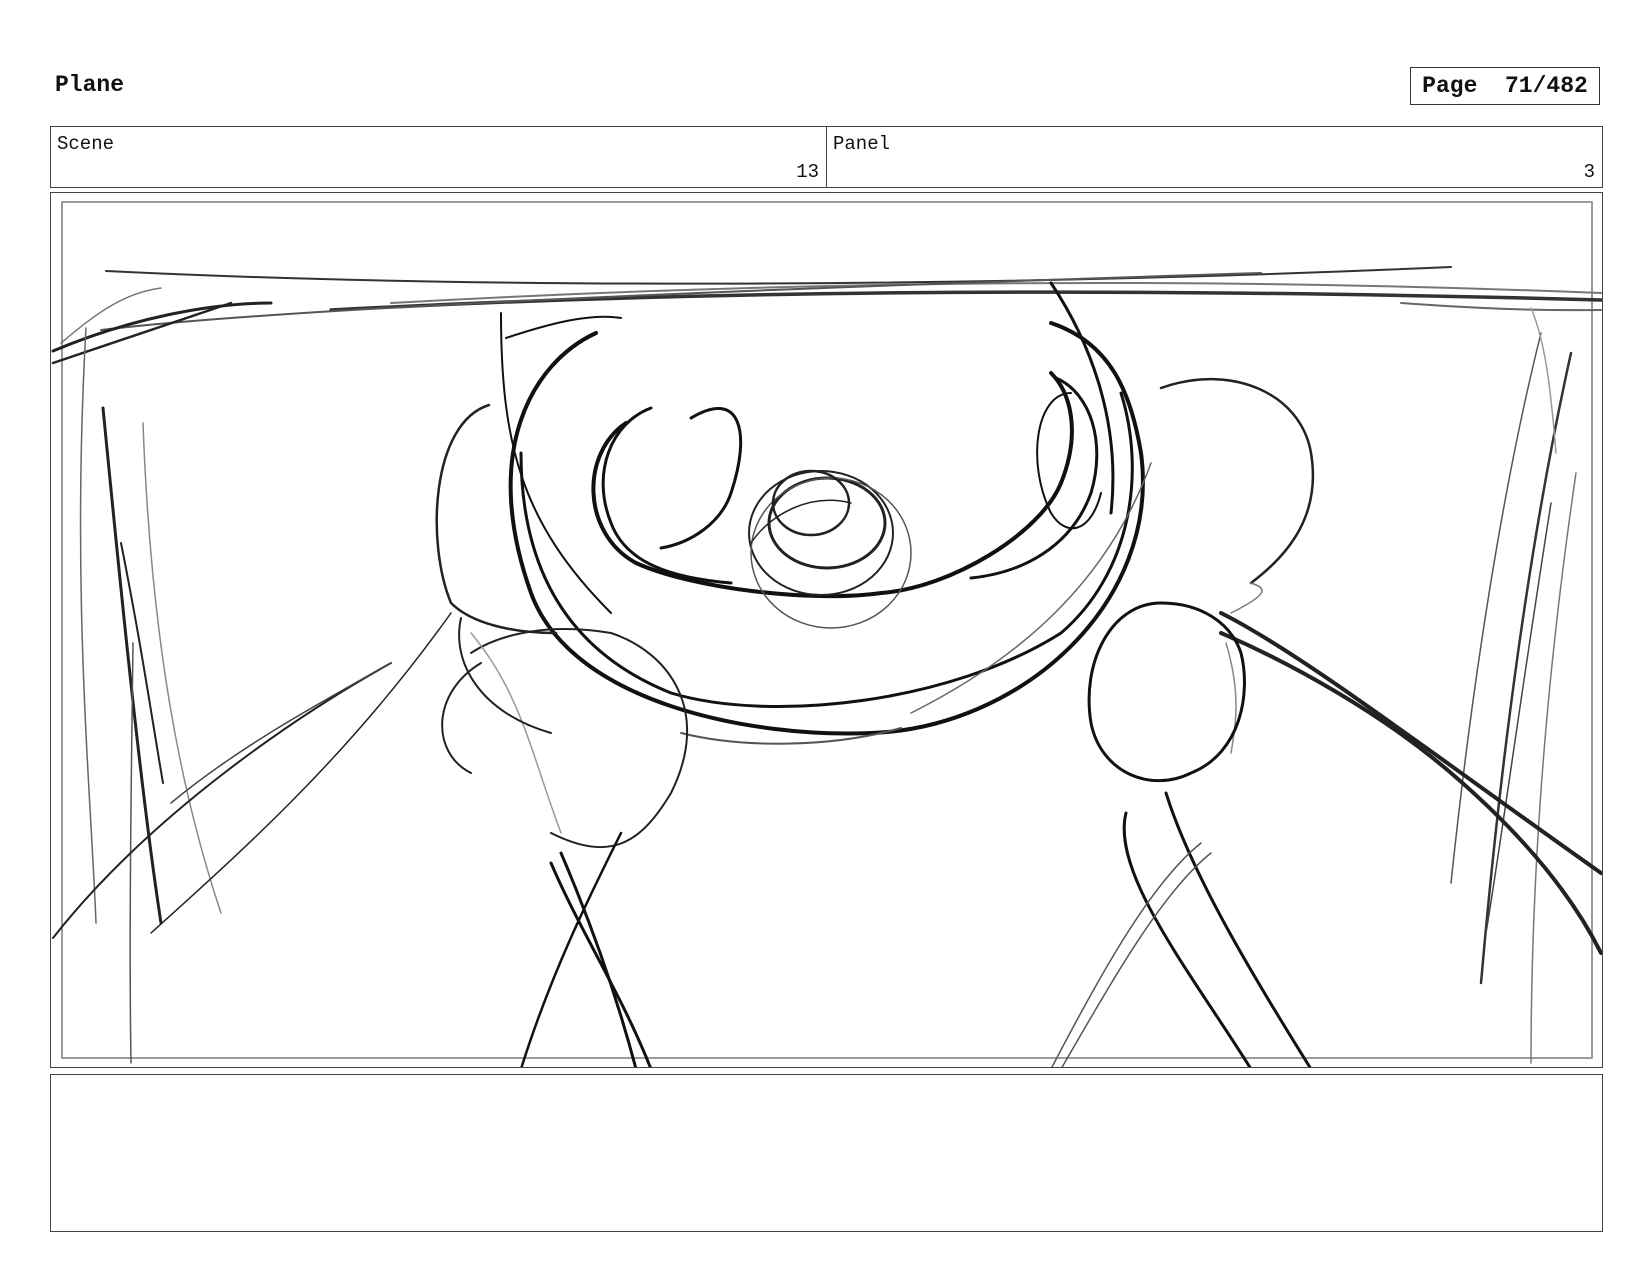 The width and height of the screenshot is (1648, 1276). I want to click on project-title: Plane, so click(90, 85).